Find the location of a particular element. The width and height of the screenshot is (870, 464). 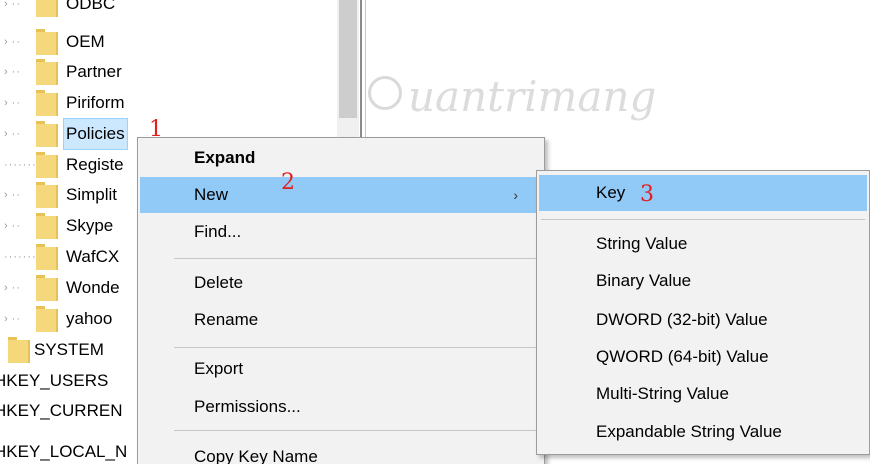

menu-item-copy-key-name: Copy Key Name is located at coordinates (341, 451).